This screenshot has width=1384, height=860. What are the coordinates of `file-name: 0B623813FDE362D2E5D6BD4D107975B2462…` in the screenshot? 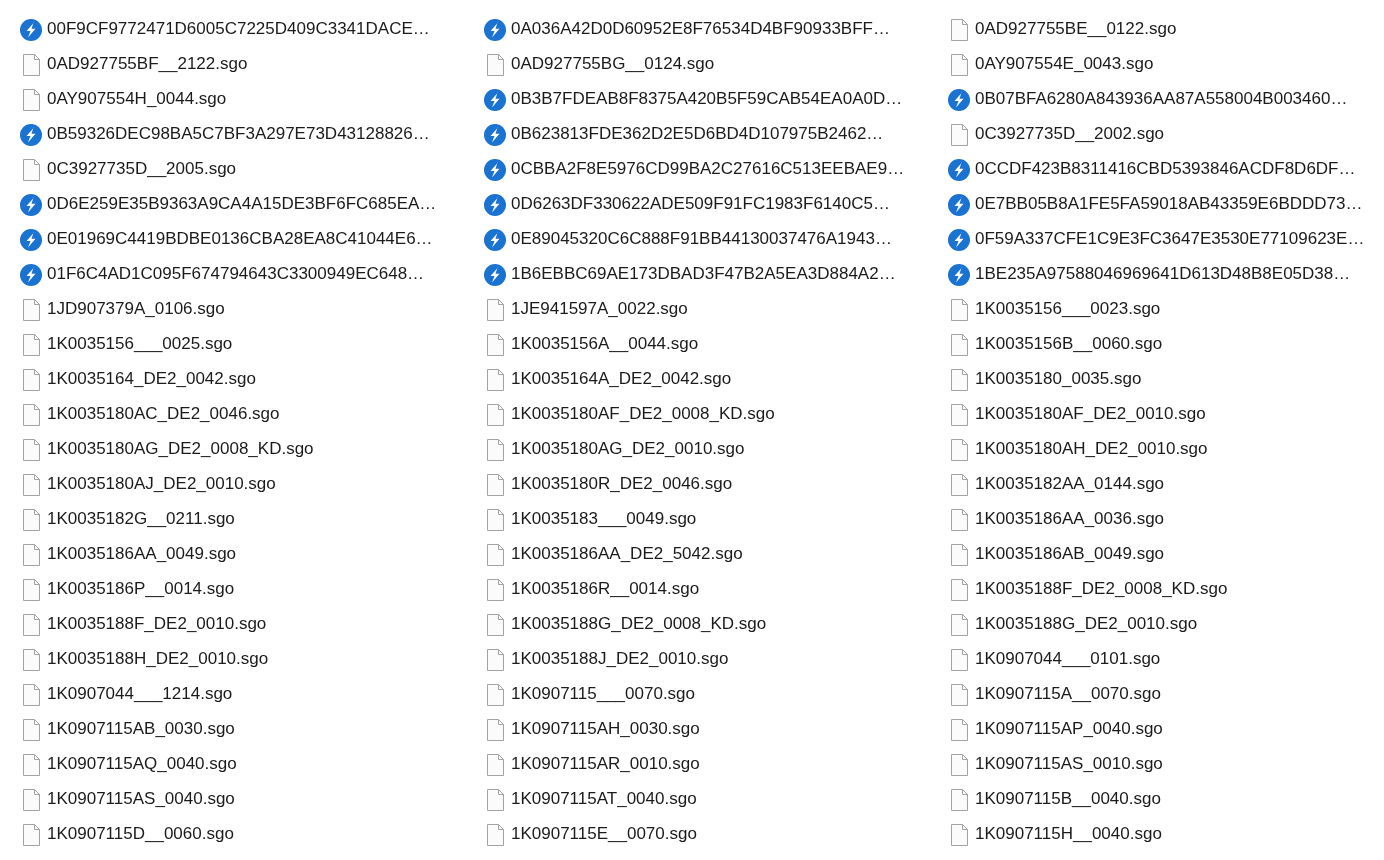 It's located at (697, 134).